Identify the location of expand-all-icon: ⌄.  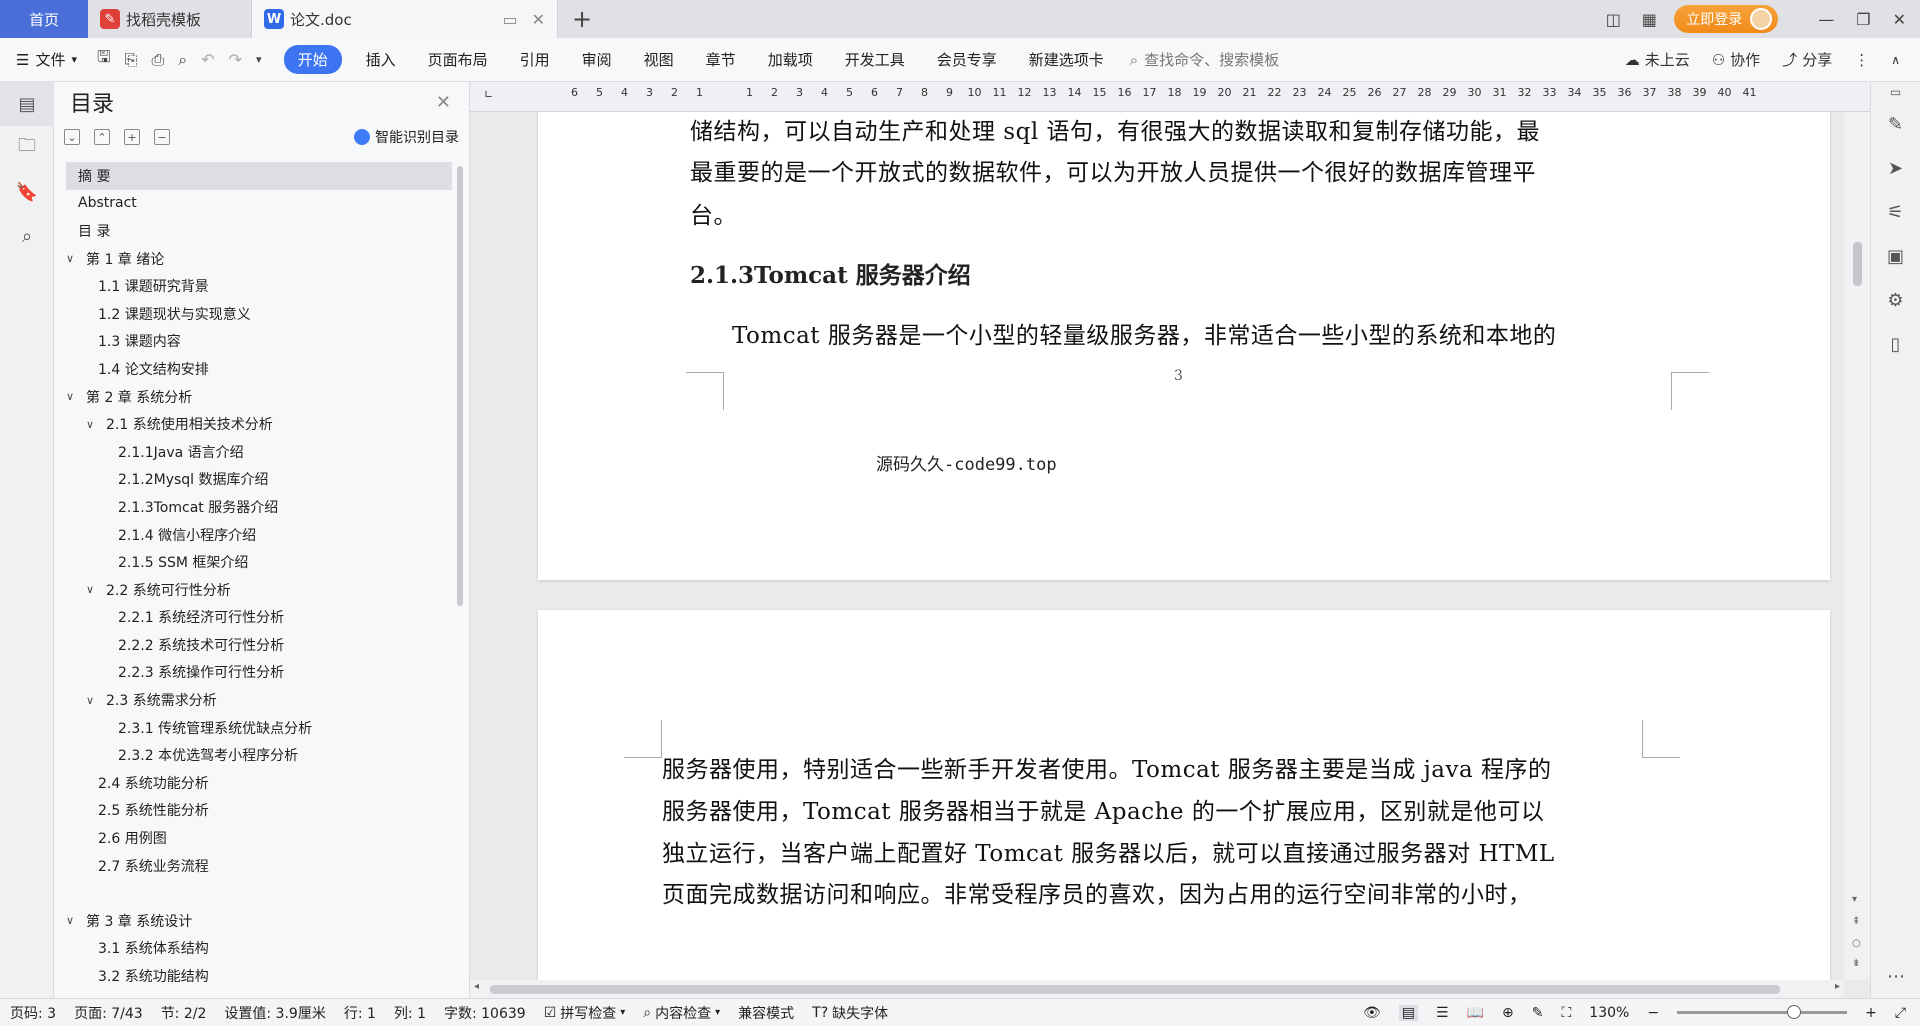
(72, 137).